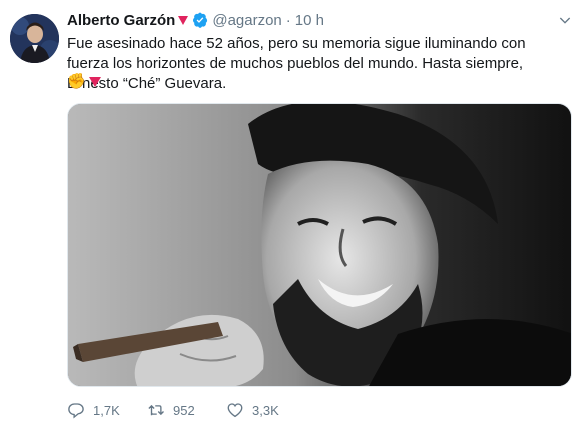 This screenshot has width=579, height=426. What do you see at coordinates (309, 20) in the screenshot?
I see `tweet-timestamp: 10 h` at bounding box center [309, 20].